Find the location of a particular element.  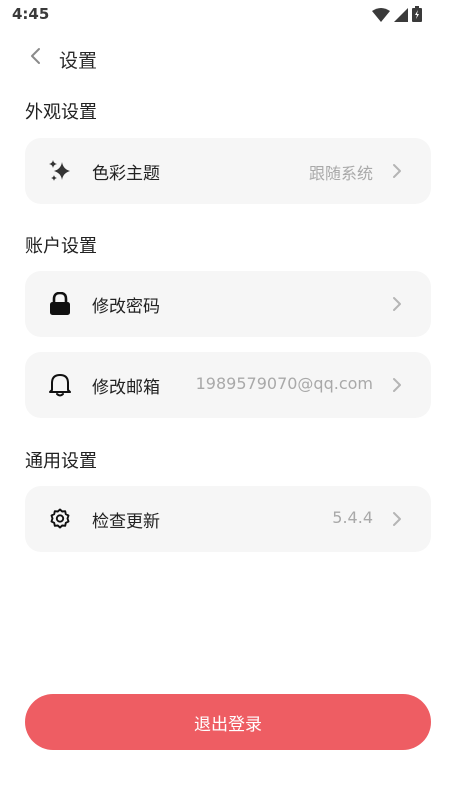

battery-charging-icon is located at coordinates (417, 16).